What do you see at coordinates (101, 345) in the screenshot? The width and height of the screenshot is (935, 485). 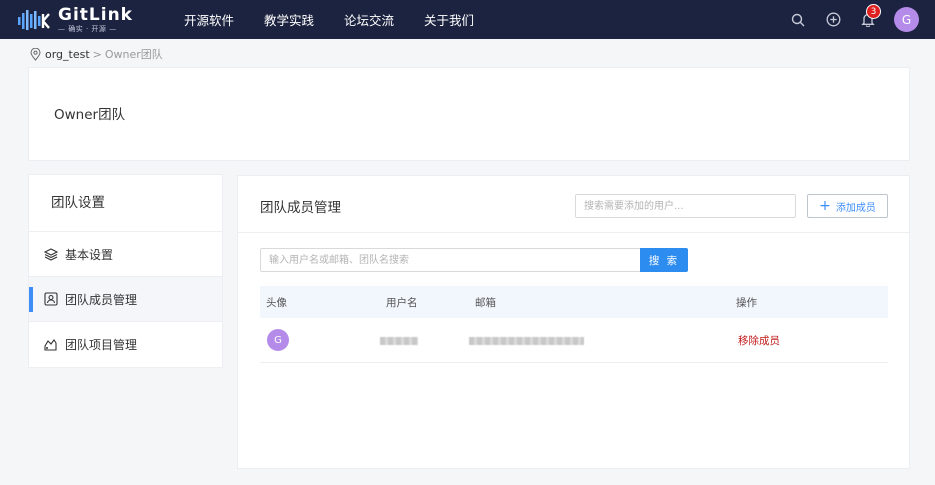 I see `sidebar-item-label: 团队项目管理` at bounding box center [101, 345].